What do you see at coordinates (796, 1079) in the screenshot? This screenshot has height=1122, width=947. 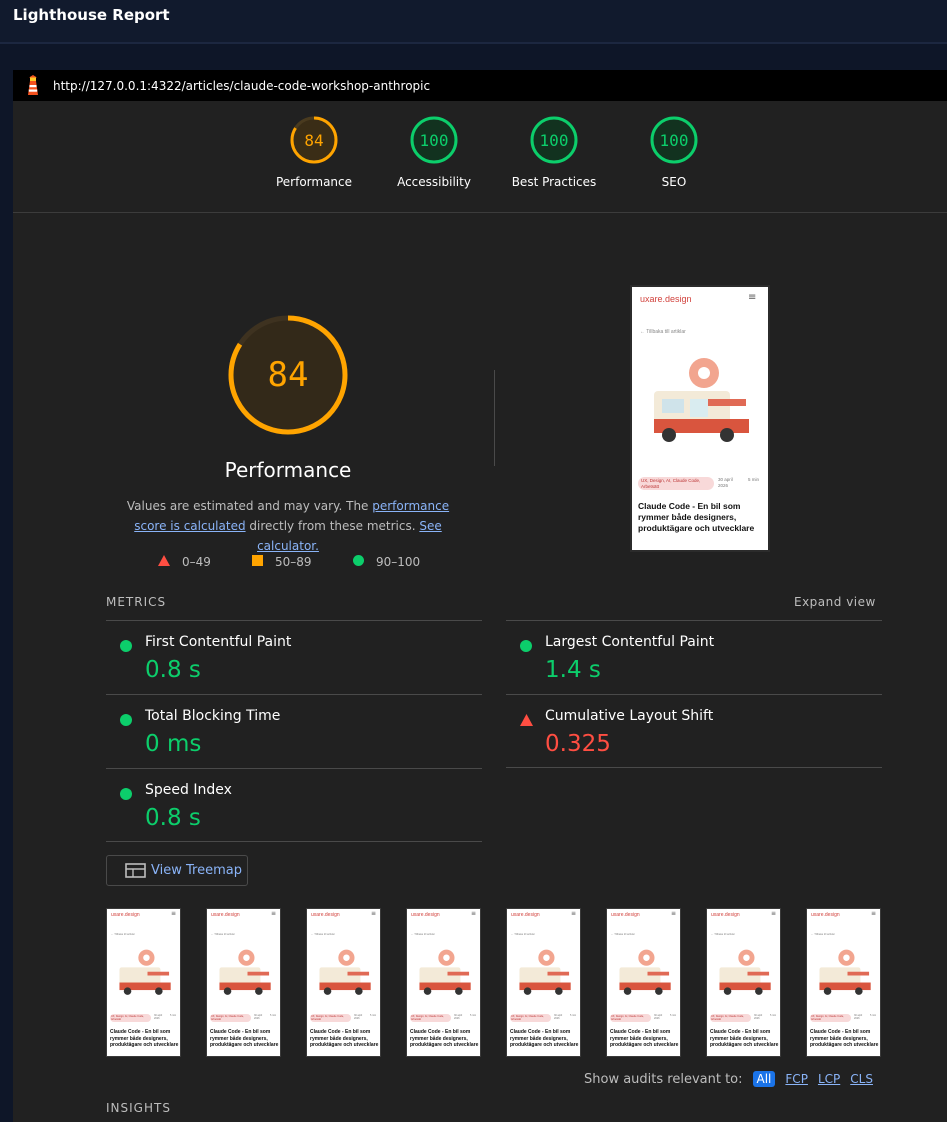 I see `filter-fcp: FCP` at bounding box center [796, 1079].